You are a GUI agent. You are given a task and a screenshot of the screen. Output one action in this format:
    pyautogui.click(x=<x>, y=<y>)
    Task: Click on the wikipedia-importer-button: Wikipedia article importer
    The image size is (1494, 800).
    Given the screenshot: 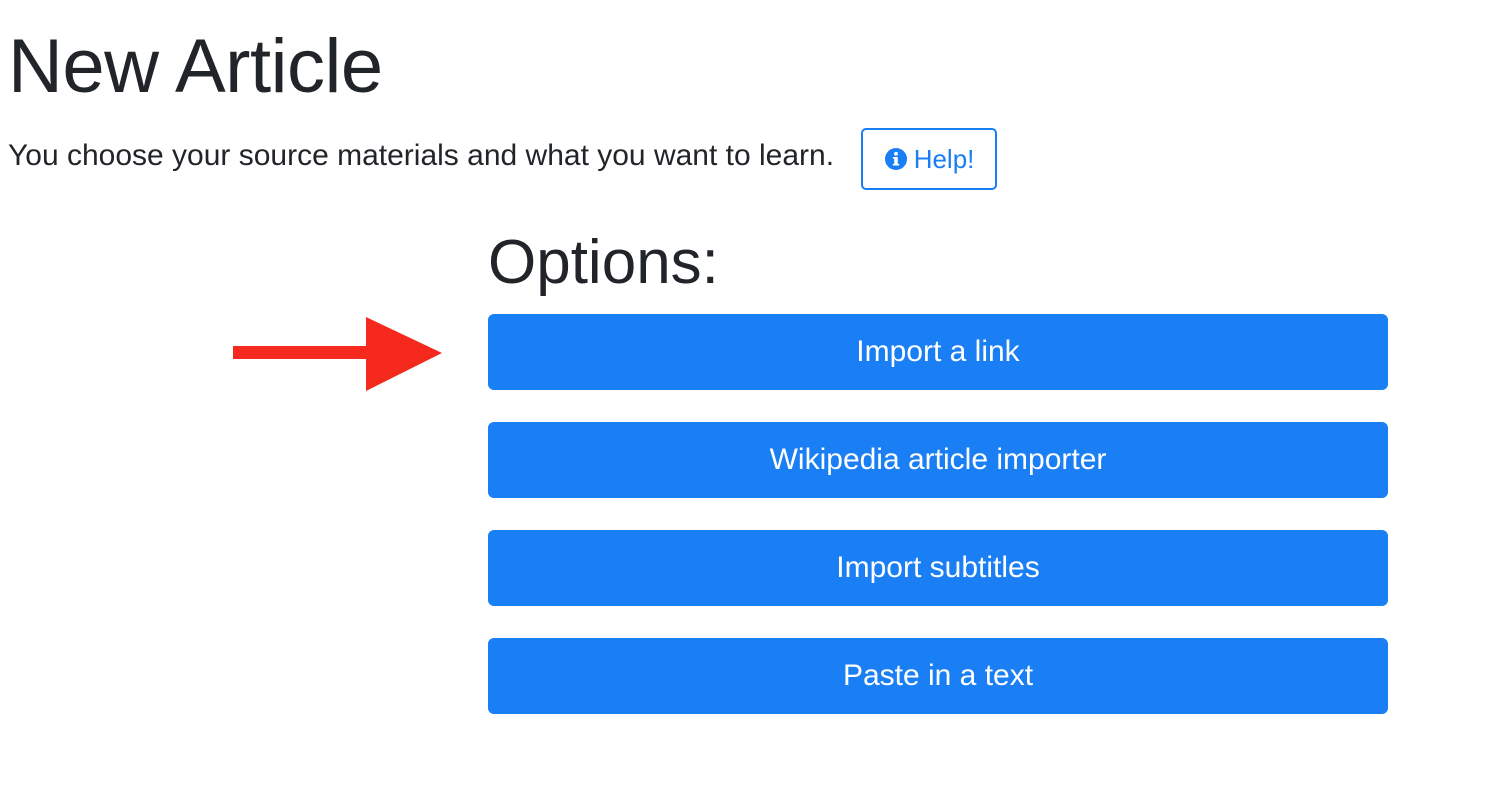 What is the action you would take?
    pyautogui.click(x=938, y=460)
    